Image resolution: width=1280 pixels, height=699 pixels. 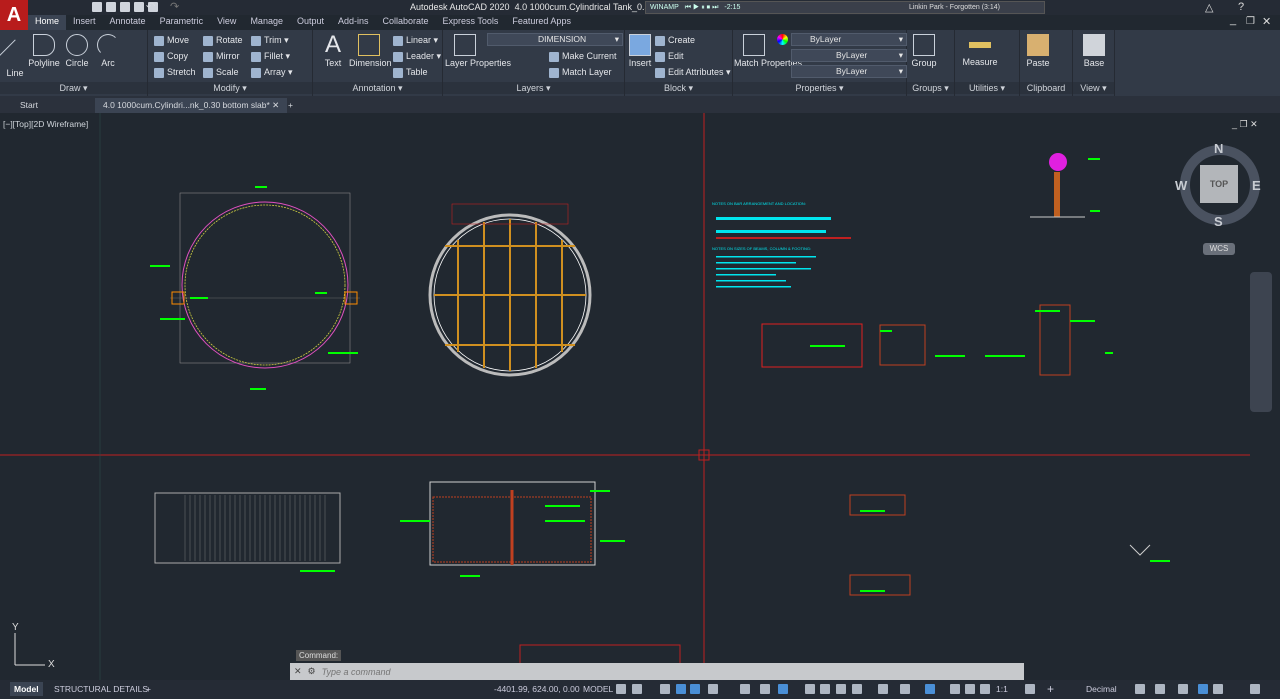 What do you see at coordinates (621, 671) in the screenshot?
I see `command-input` at bounding box center [621, 671].